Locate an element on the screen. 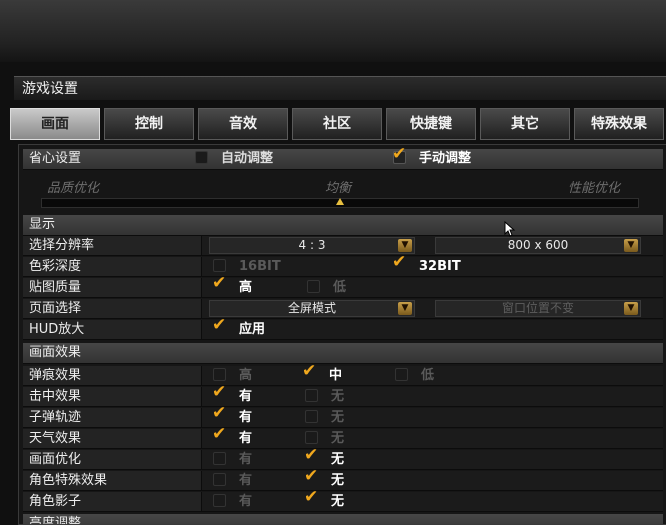 This screenshot has width=666, height=525. bullet-hole-label-cell: 弹痕效果 is located at coordinates (112, 375).